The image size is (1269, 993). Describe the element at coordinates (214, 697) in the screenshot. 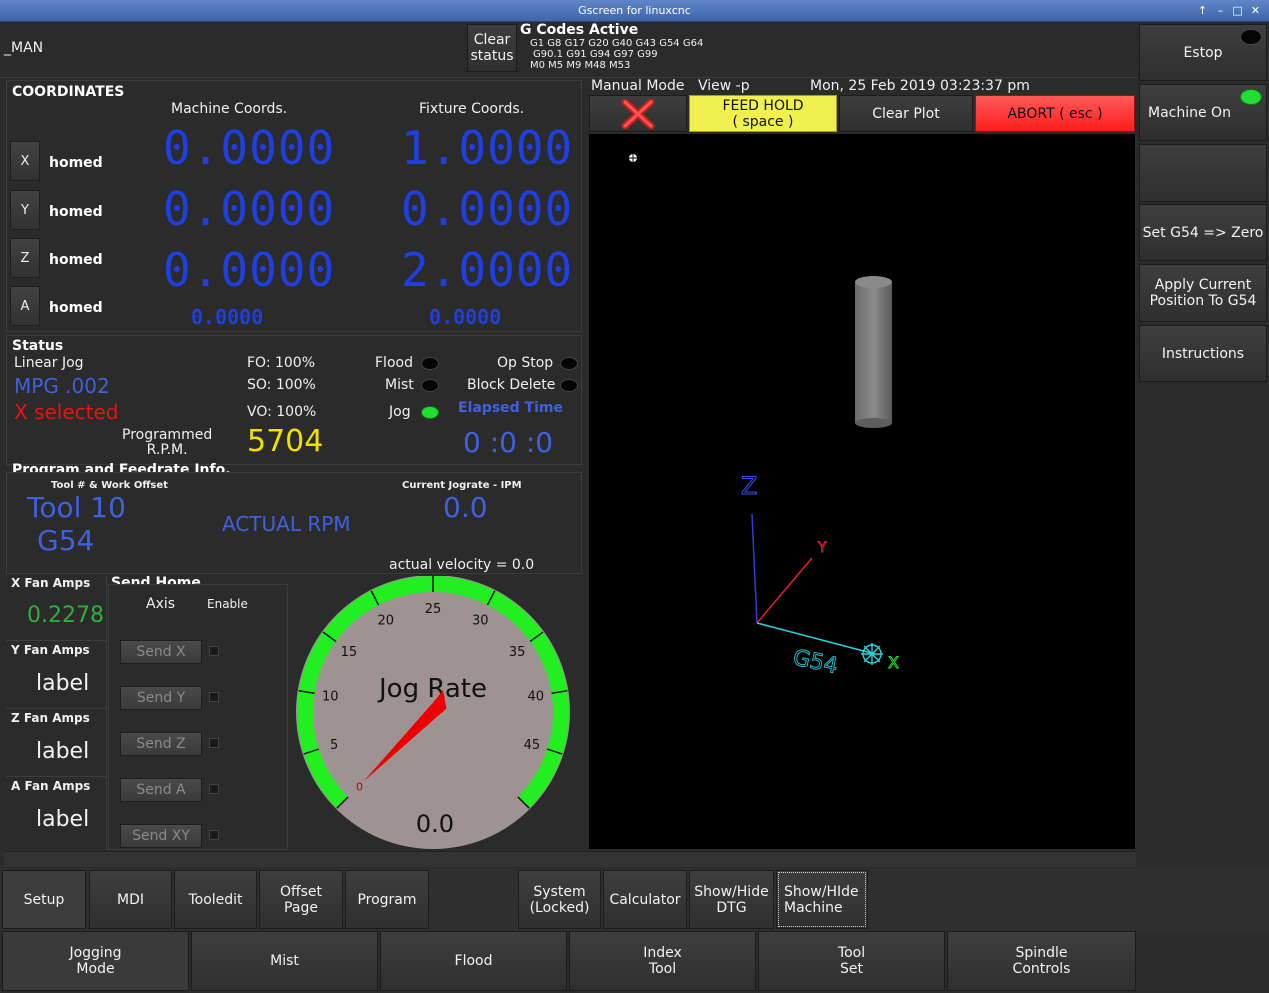

I see `send-y-enable-checkbox` at that location.